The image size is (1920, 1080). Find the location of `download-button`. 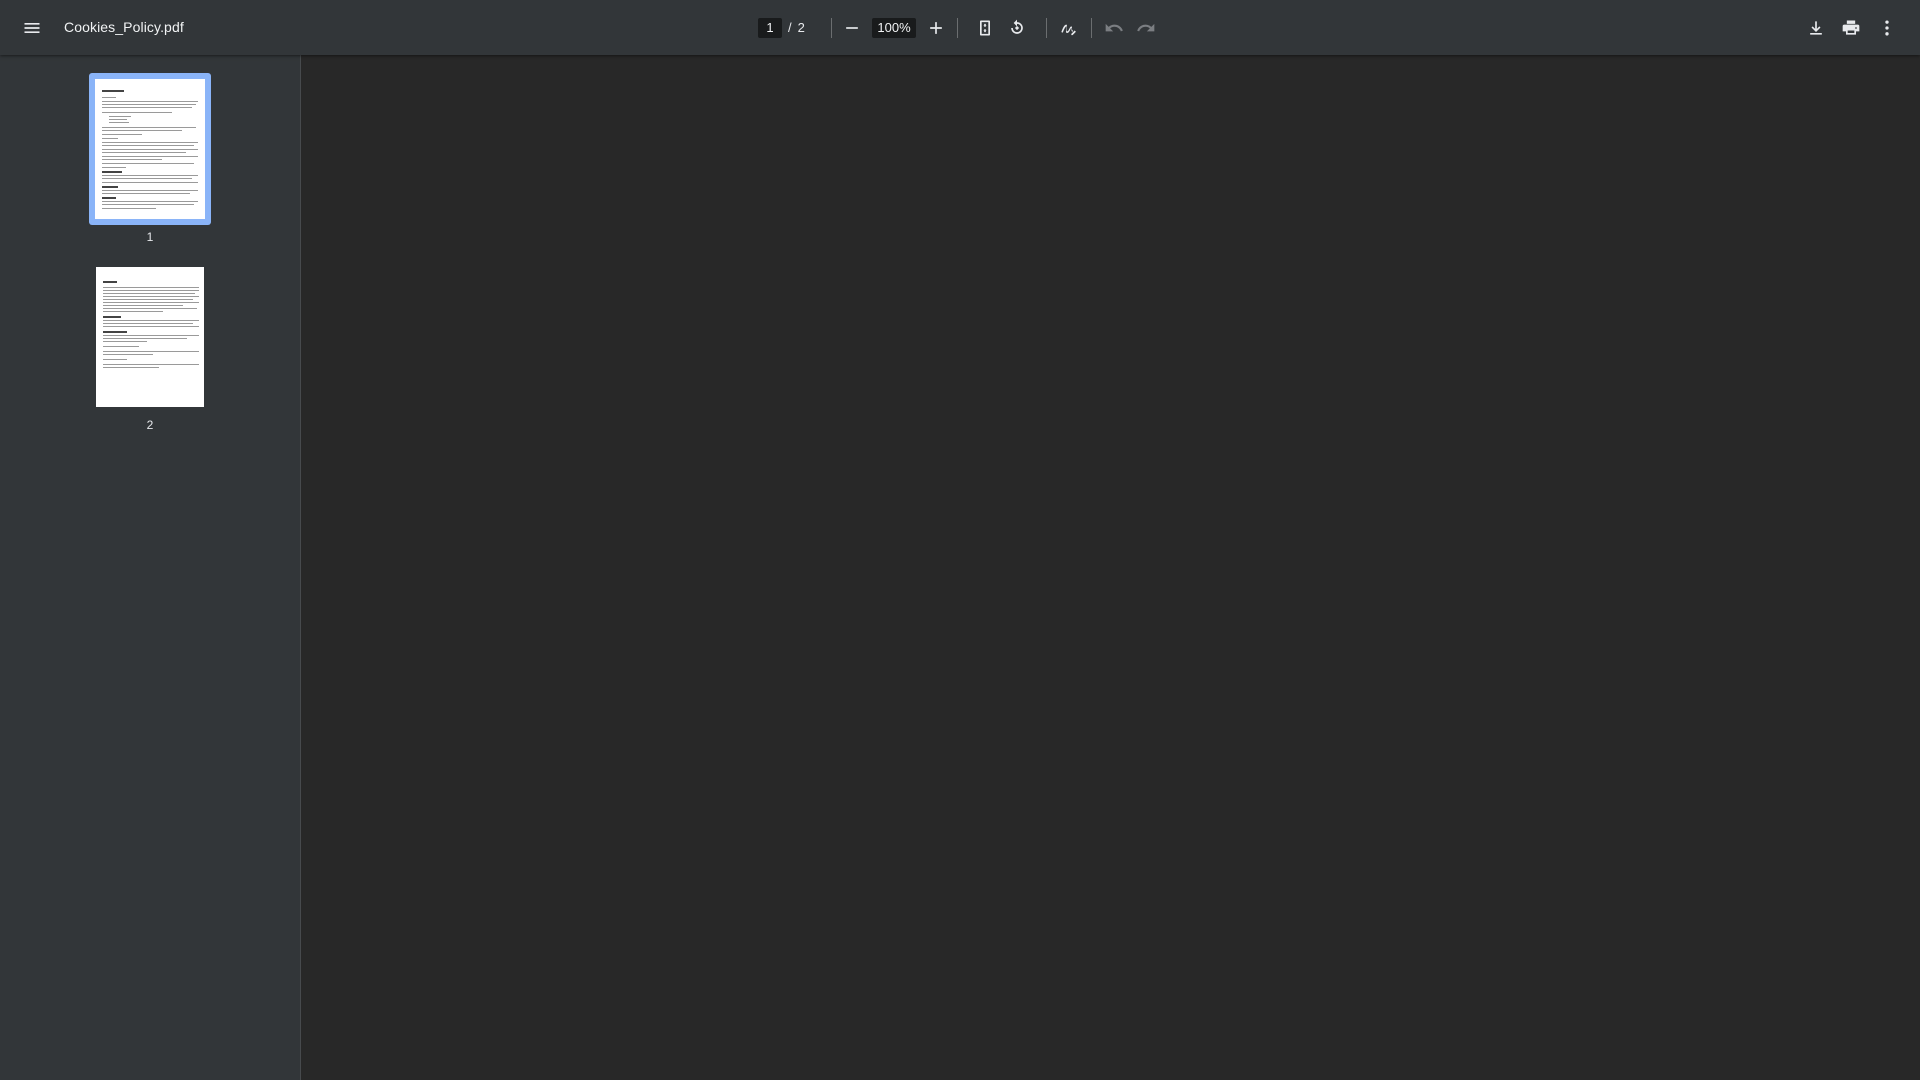

download-button is located at coordinates (1816, 28).